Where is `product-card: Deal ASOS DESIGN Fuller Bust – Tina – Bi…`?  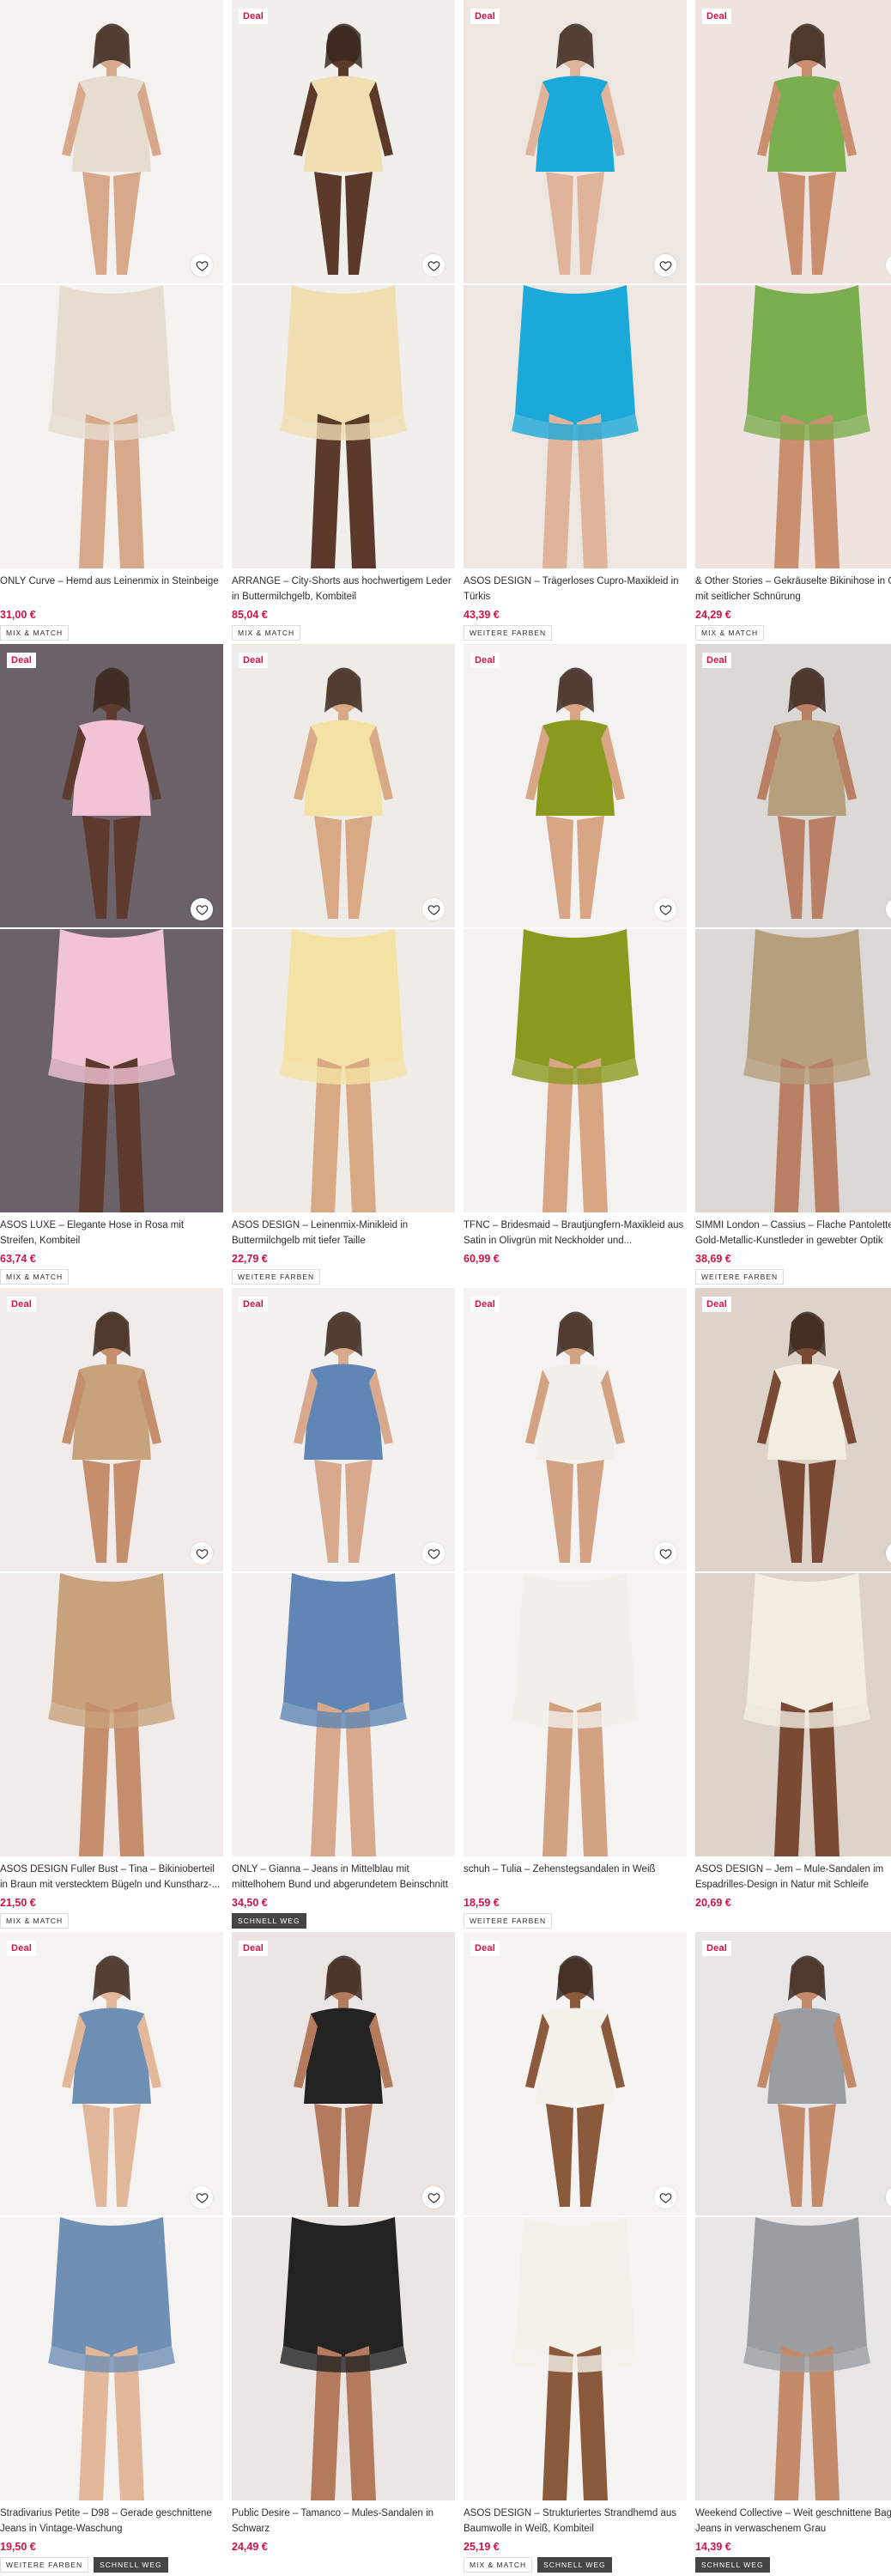 product-card: Deal ASOS DESIGN Fuller Bust – Tina – Bi… is located at coordinates (111, 1610).